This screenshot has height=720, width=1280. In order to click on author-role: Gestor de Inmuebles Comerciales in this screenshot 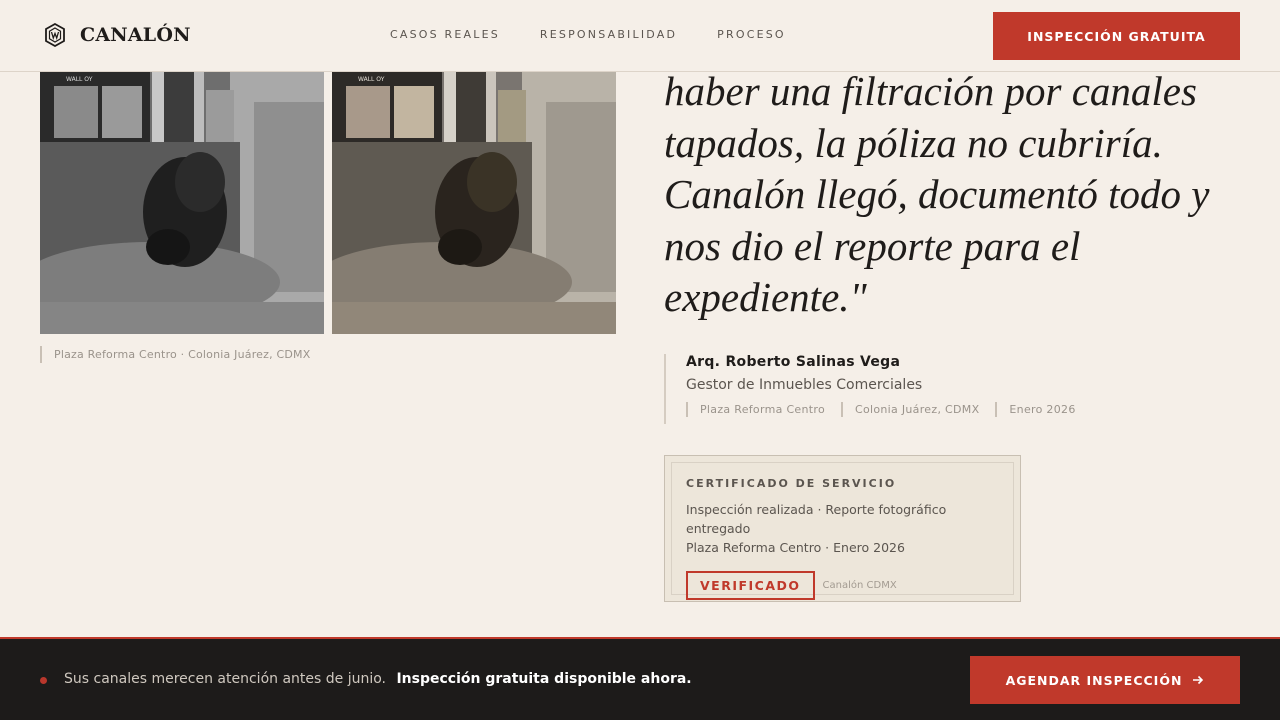, I will do `click(804, 385)`.